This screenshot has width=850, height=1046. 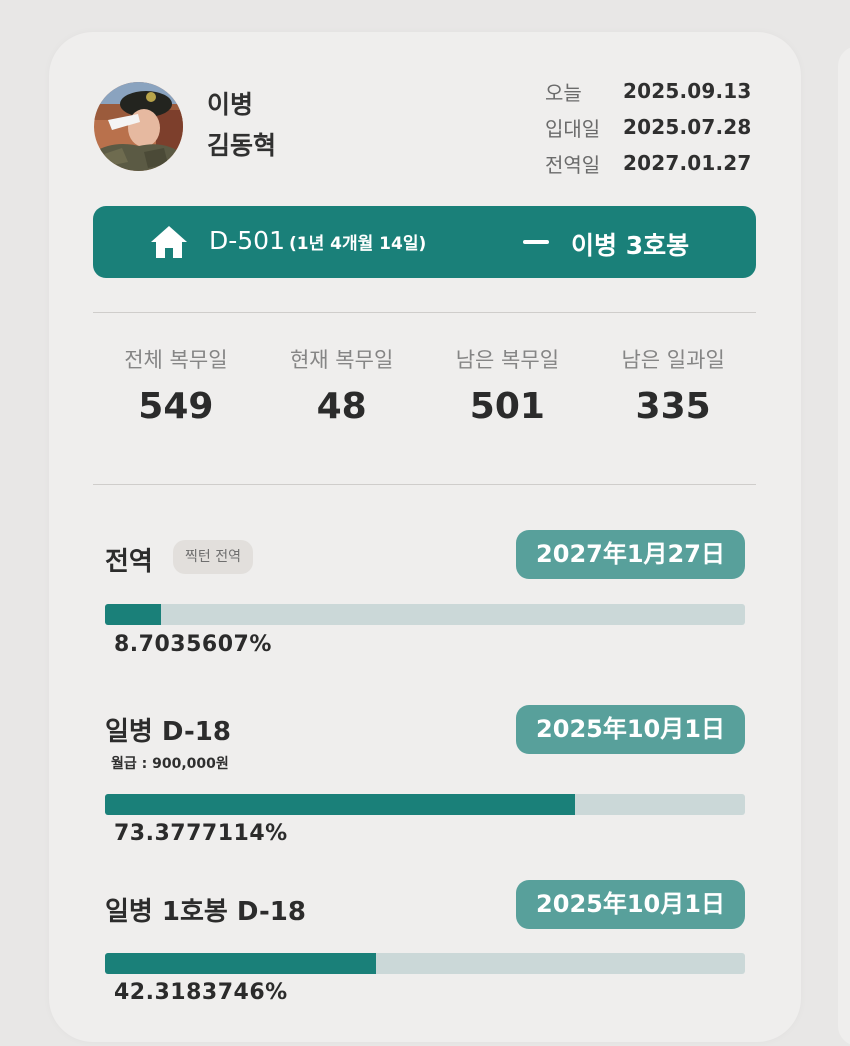 What do you see at coordinates (573, 164) in the screenshot?
I see `date-label: 전역일` at bounding box center [573, 164].